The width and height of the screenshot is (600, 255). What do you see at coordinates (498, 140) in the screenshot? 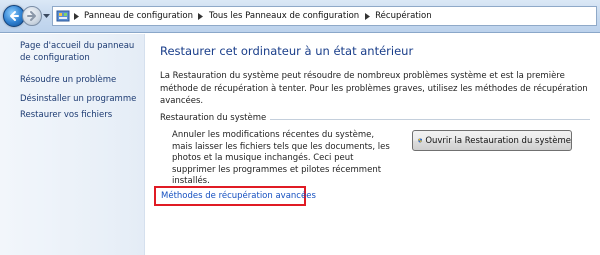
I see `open-system-restore-label: Ouvrir la Restauration du système` at bounding box center [498, 140].